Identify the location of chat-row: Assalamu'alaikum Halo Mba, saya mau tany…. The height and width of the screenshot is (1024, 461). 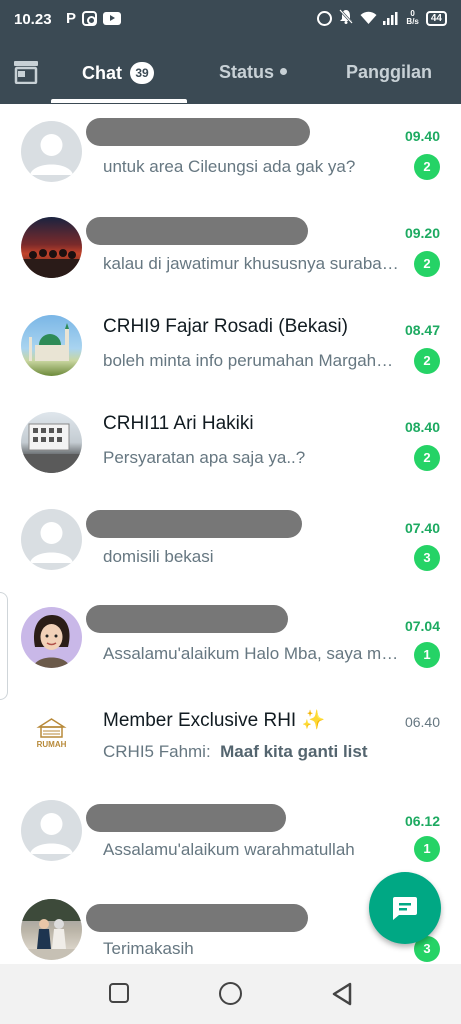
(230, 637).